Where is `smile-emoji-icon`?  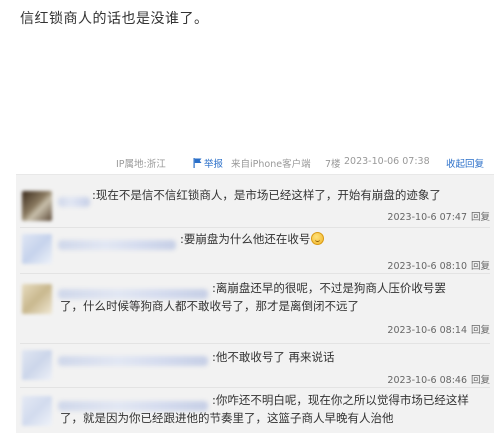 smile-emoji-icon is located at coordinates (318, 238).